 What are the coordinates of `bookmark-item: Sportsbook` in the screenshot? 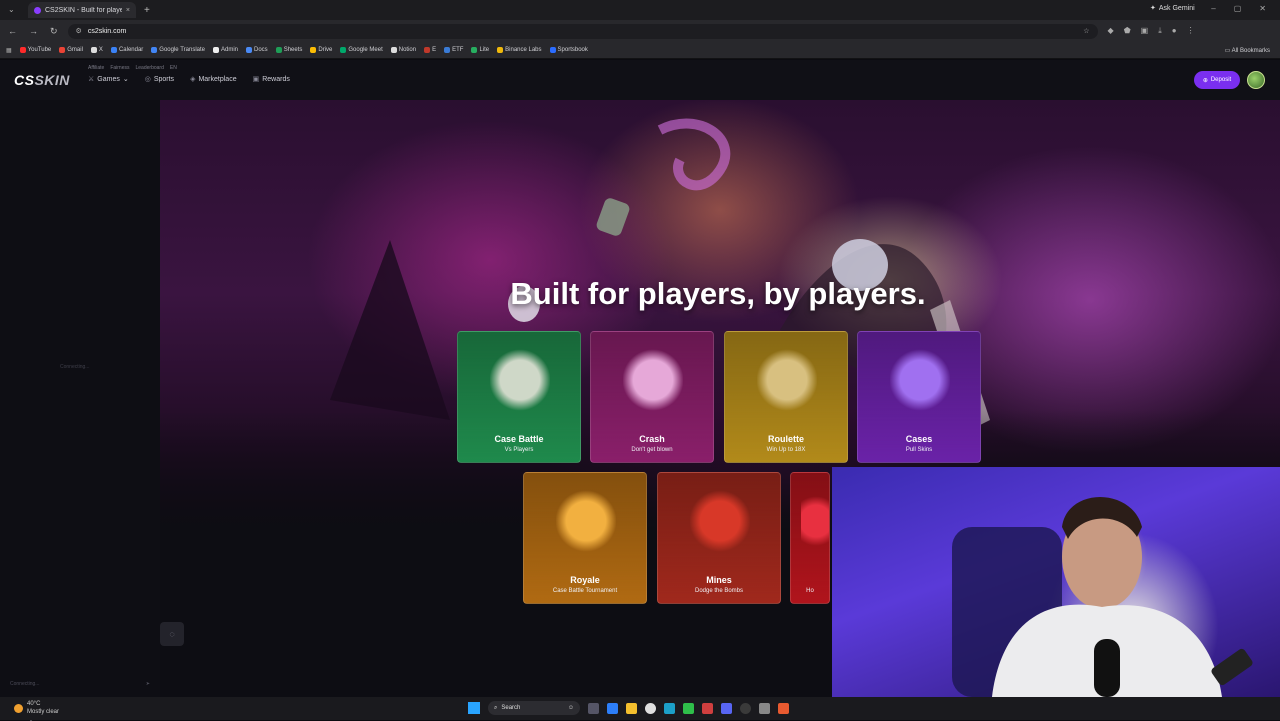 It's located at (568, 50).